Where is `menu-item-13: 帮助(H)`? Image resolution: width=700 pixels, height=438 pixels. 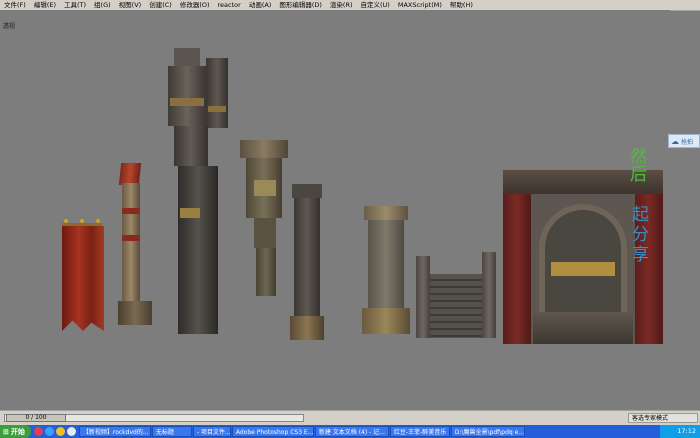
menu-item-13: 帮助(H) is located at coordinates (461, 5).